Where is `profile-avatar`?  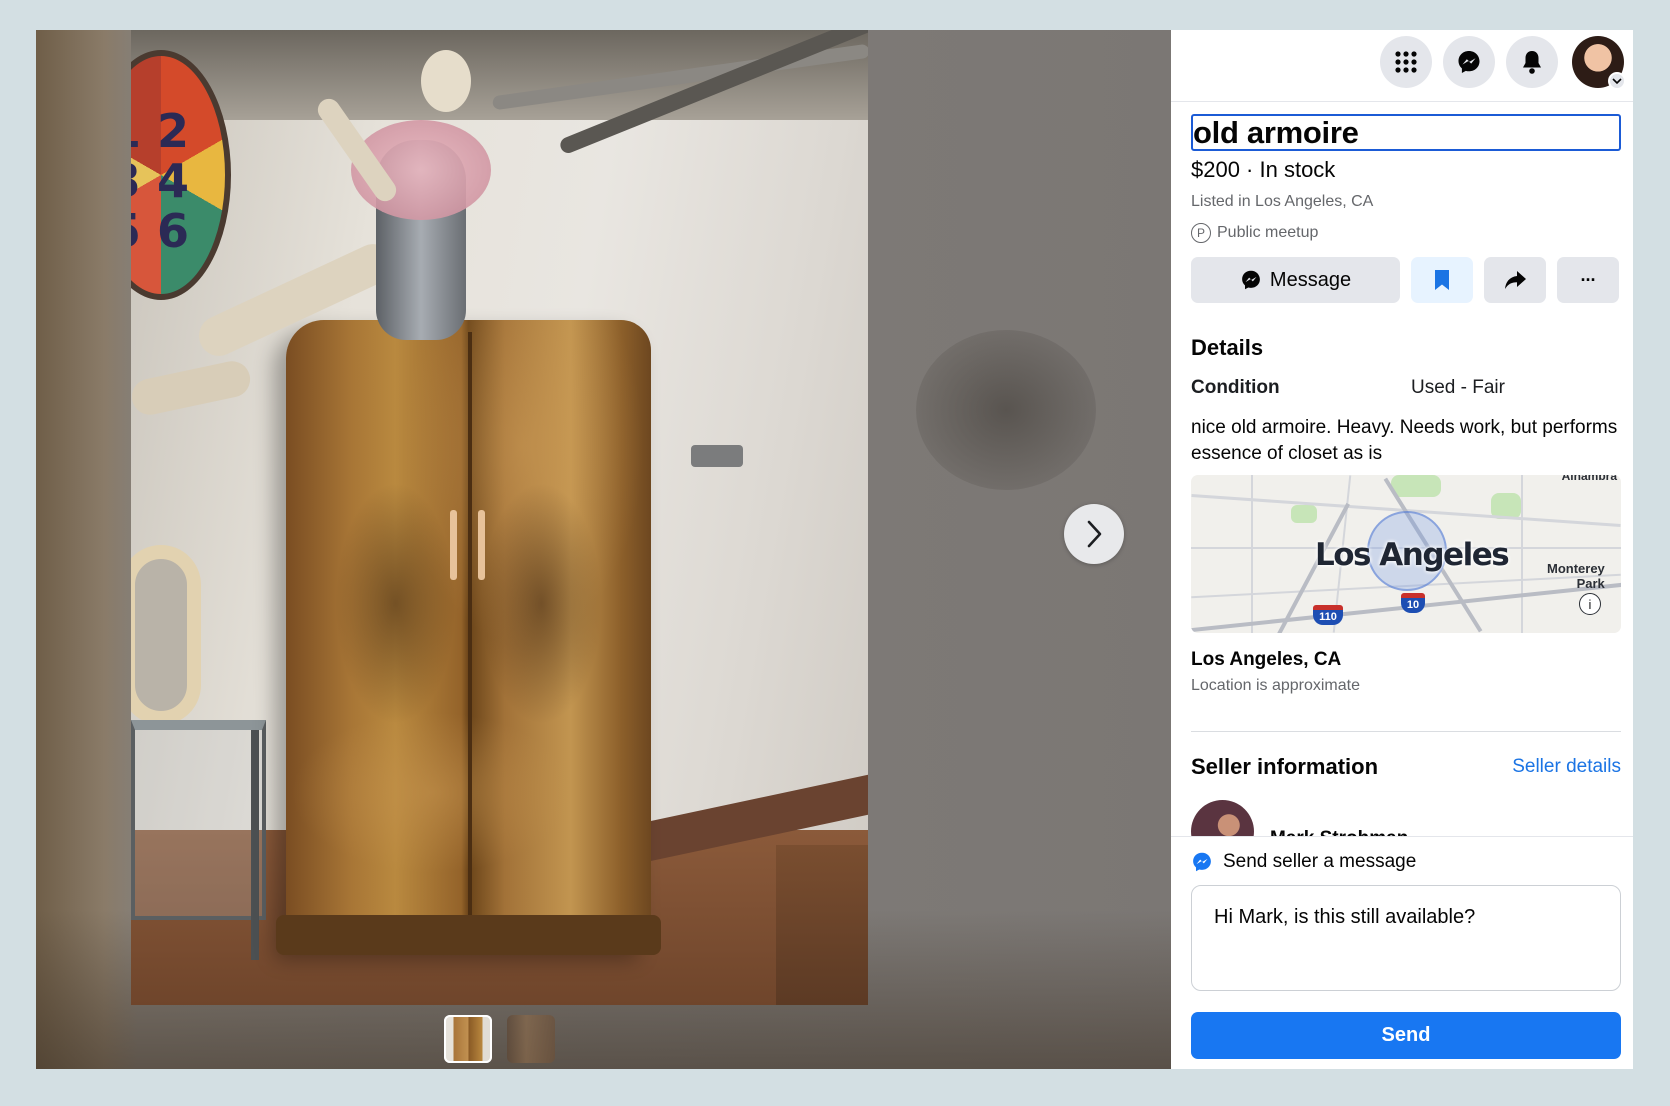
profile-avatar is located at coordinates (1599, 63).